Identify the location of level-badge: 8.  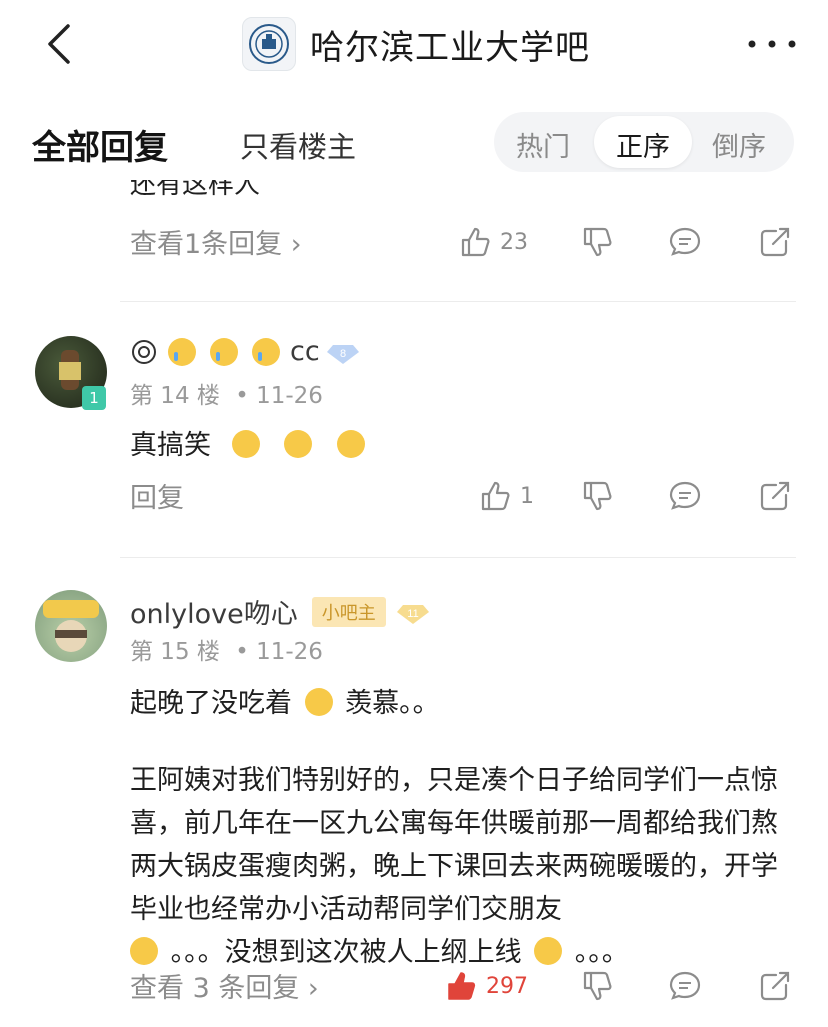
(343, 352).